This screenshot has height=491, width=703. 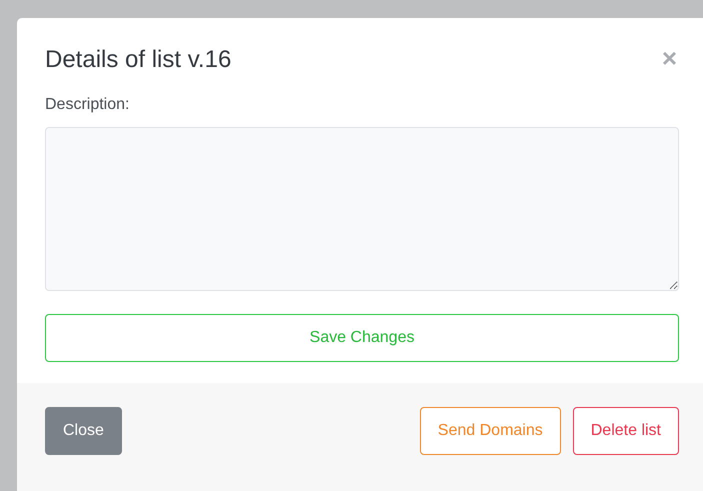 I want to click on send-button: Send Domains, so click(x=490, y=431).